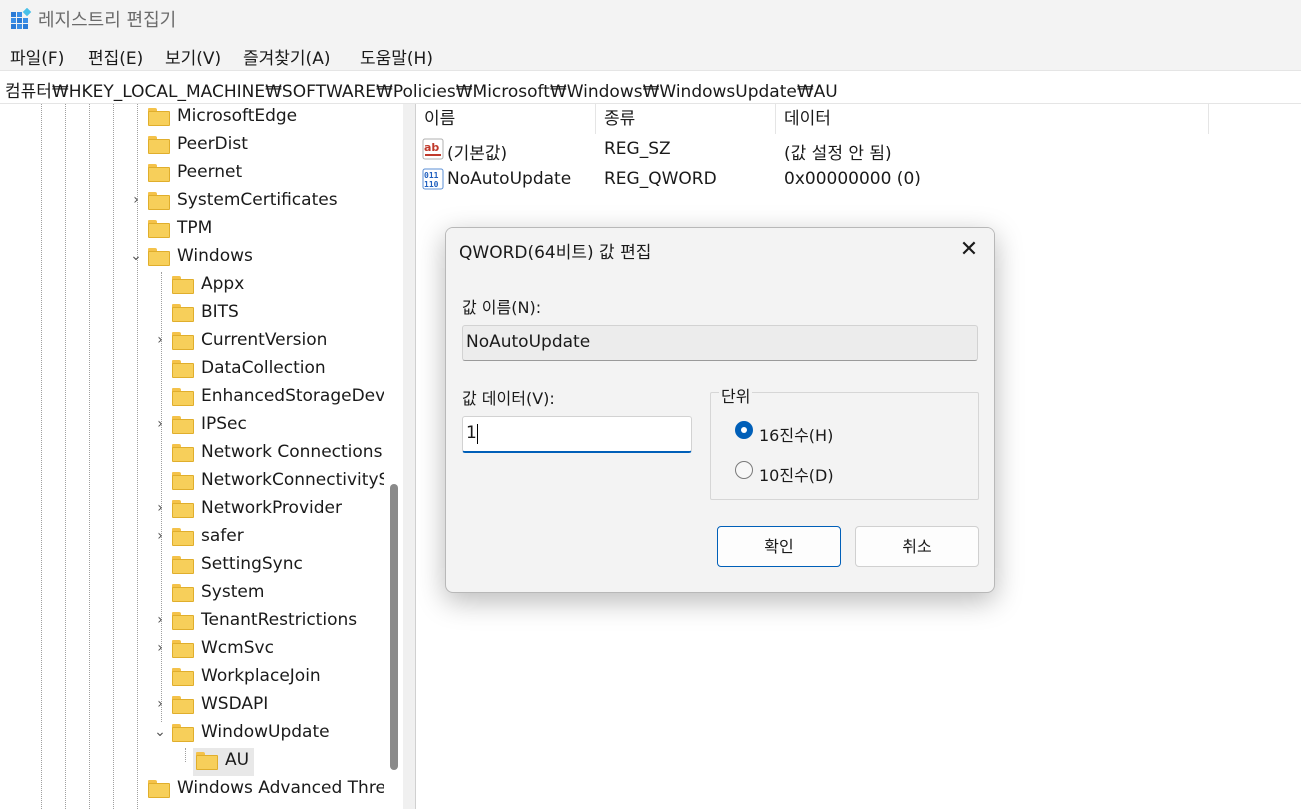 Image resolution: width=1301 pixels, height=809 pixels. What do you see at coordinates (744, 470) in the screenshot?
I see `dec-radio` at bounding box center [744, 470].